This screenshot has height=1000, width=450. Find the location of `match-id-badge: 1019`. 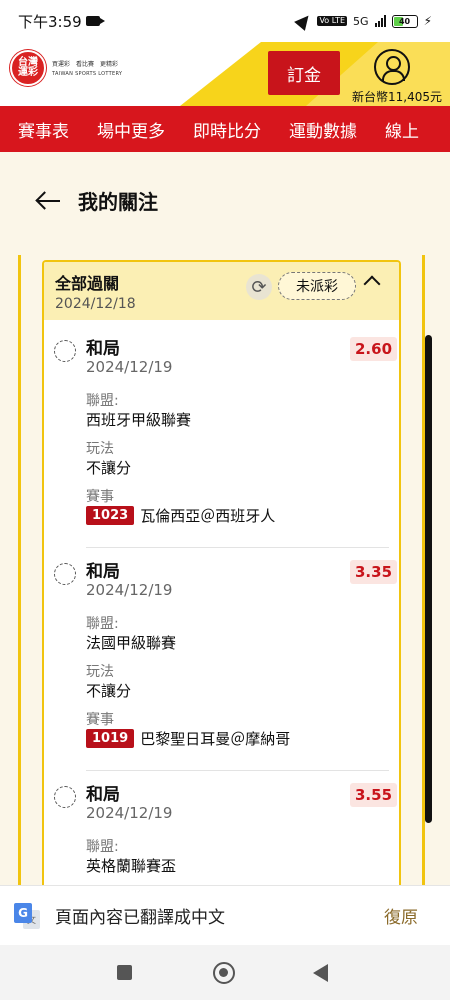

match-id-badge: 1019 is located at coordinates (110, 738).